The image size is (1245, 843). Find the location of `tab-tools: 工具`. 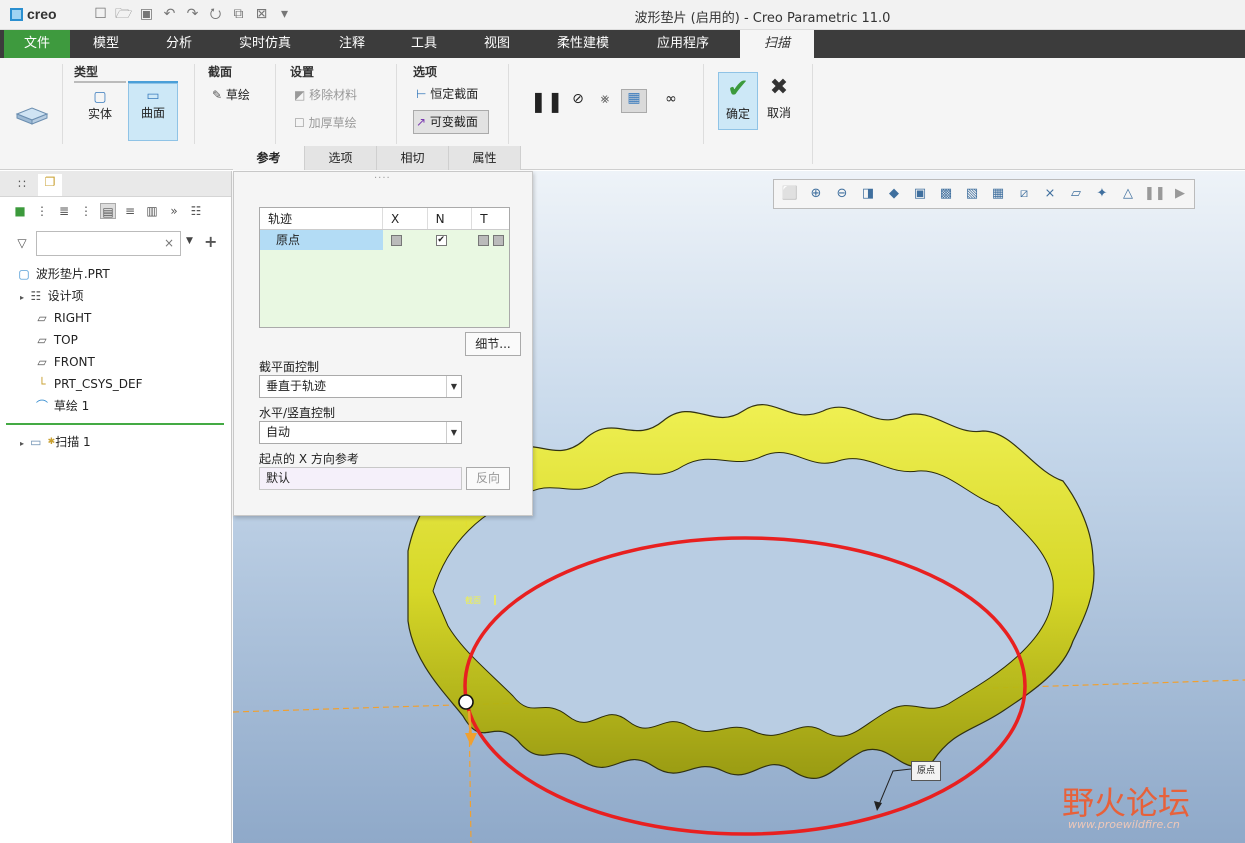

tab-tools: 工具 is located at coordinates (424, 44).